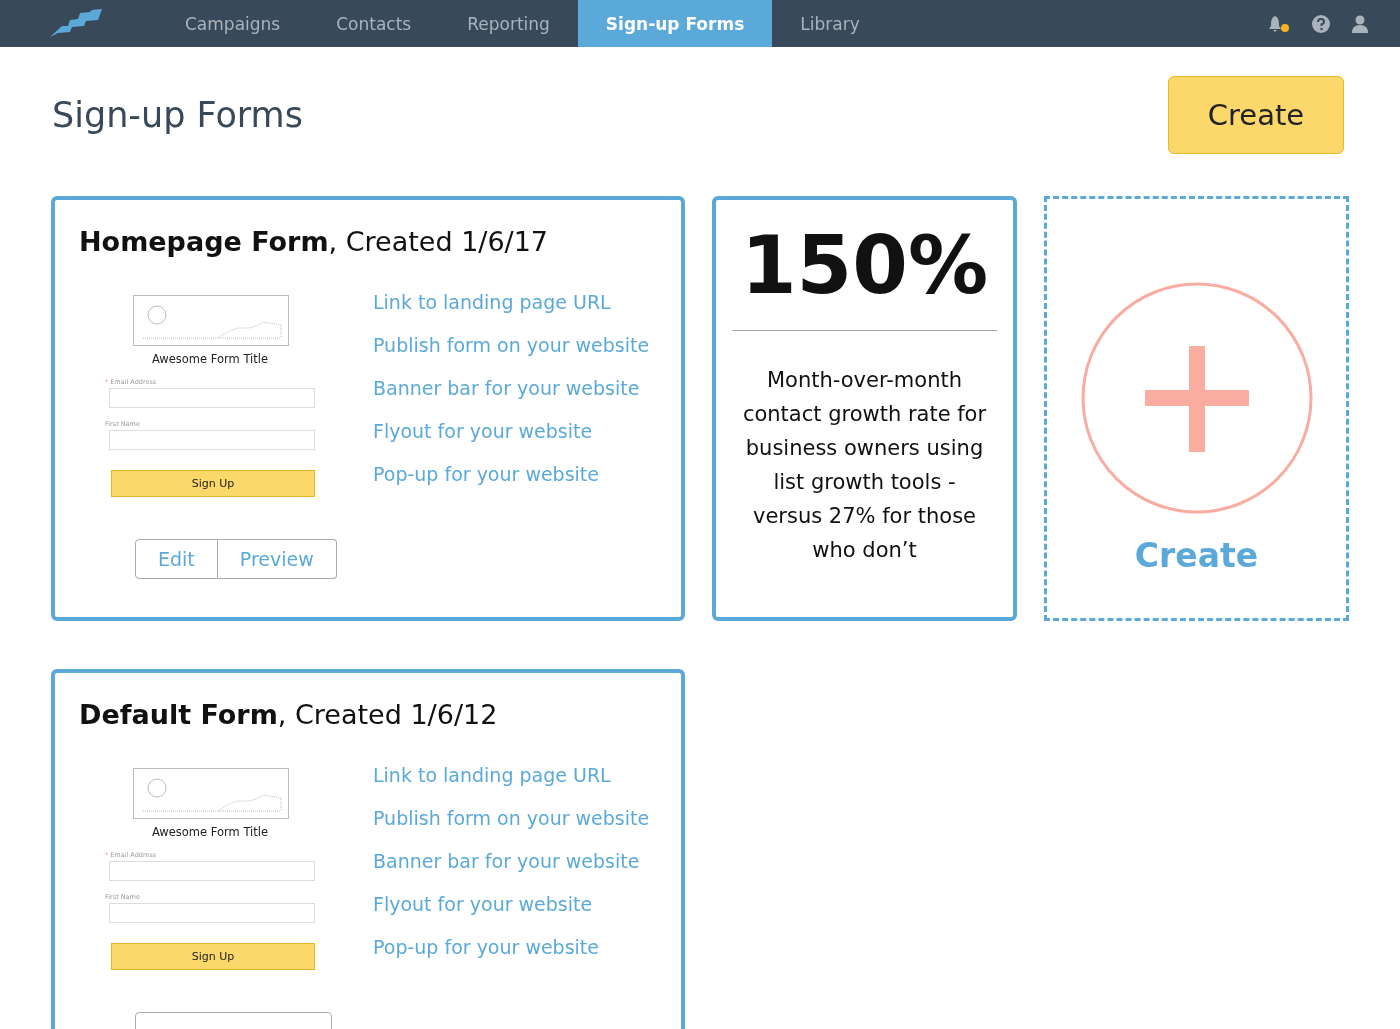 Image resolution: width=1400 pixels, height=1029 pixels. What do you see at coordinates (1196, 555) in the screenshot?
I see `create-label: Create` at bounding box center [1196, 555].